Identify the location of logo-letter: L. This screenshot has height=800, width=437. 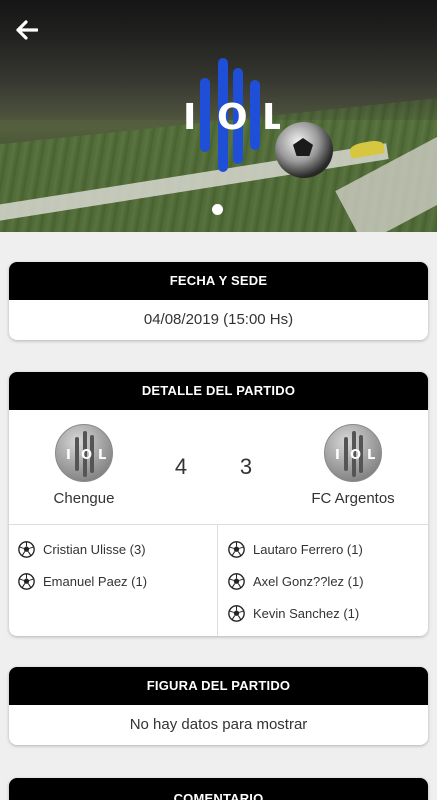
(271, 117).